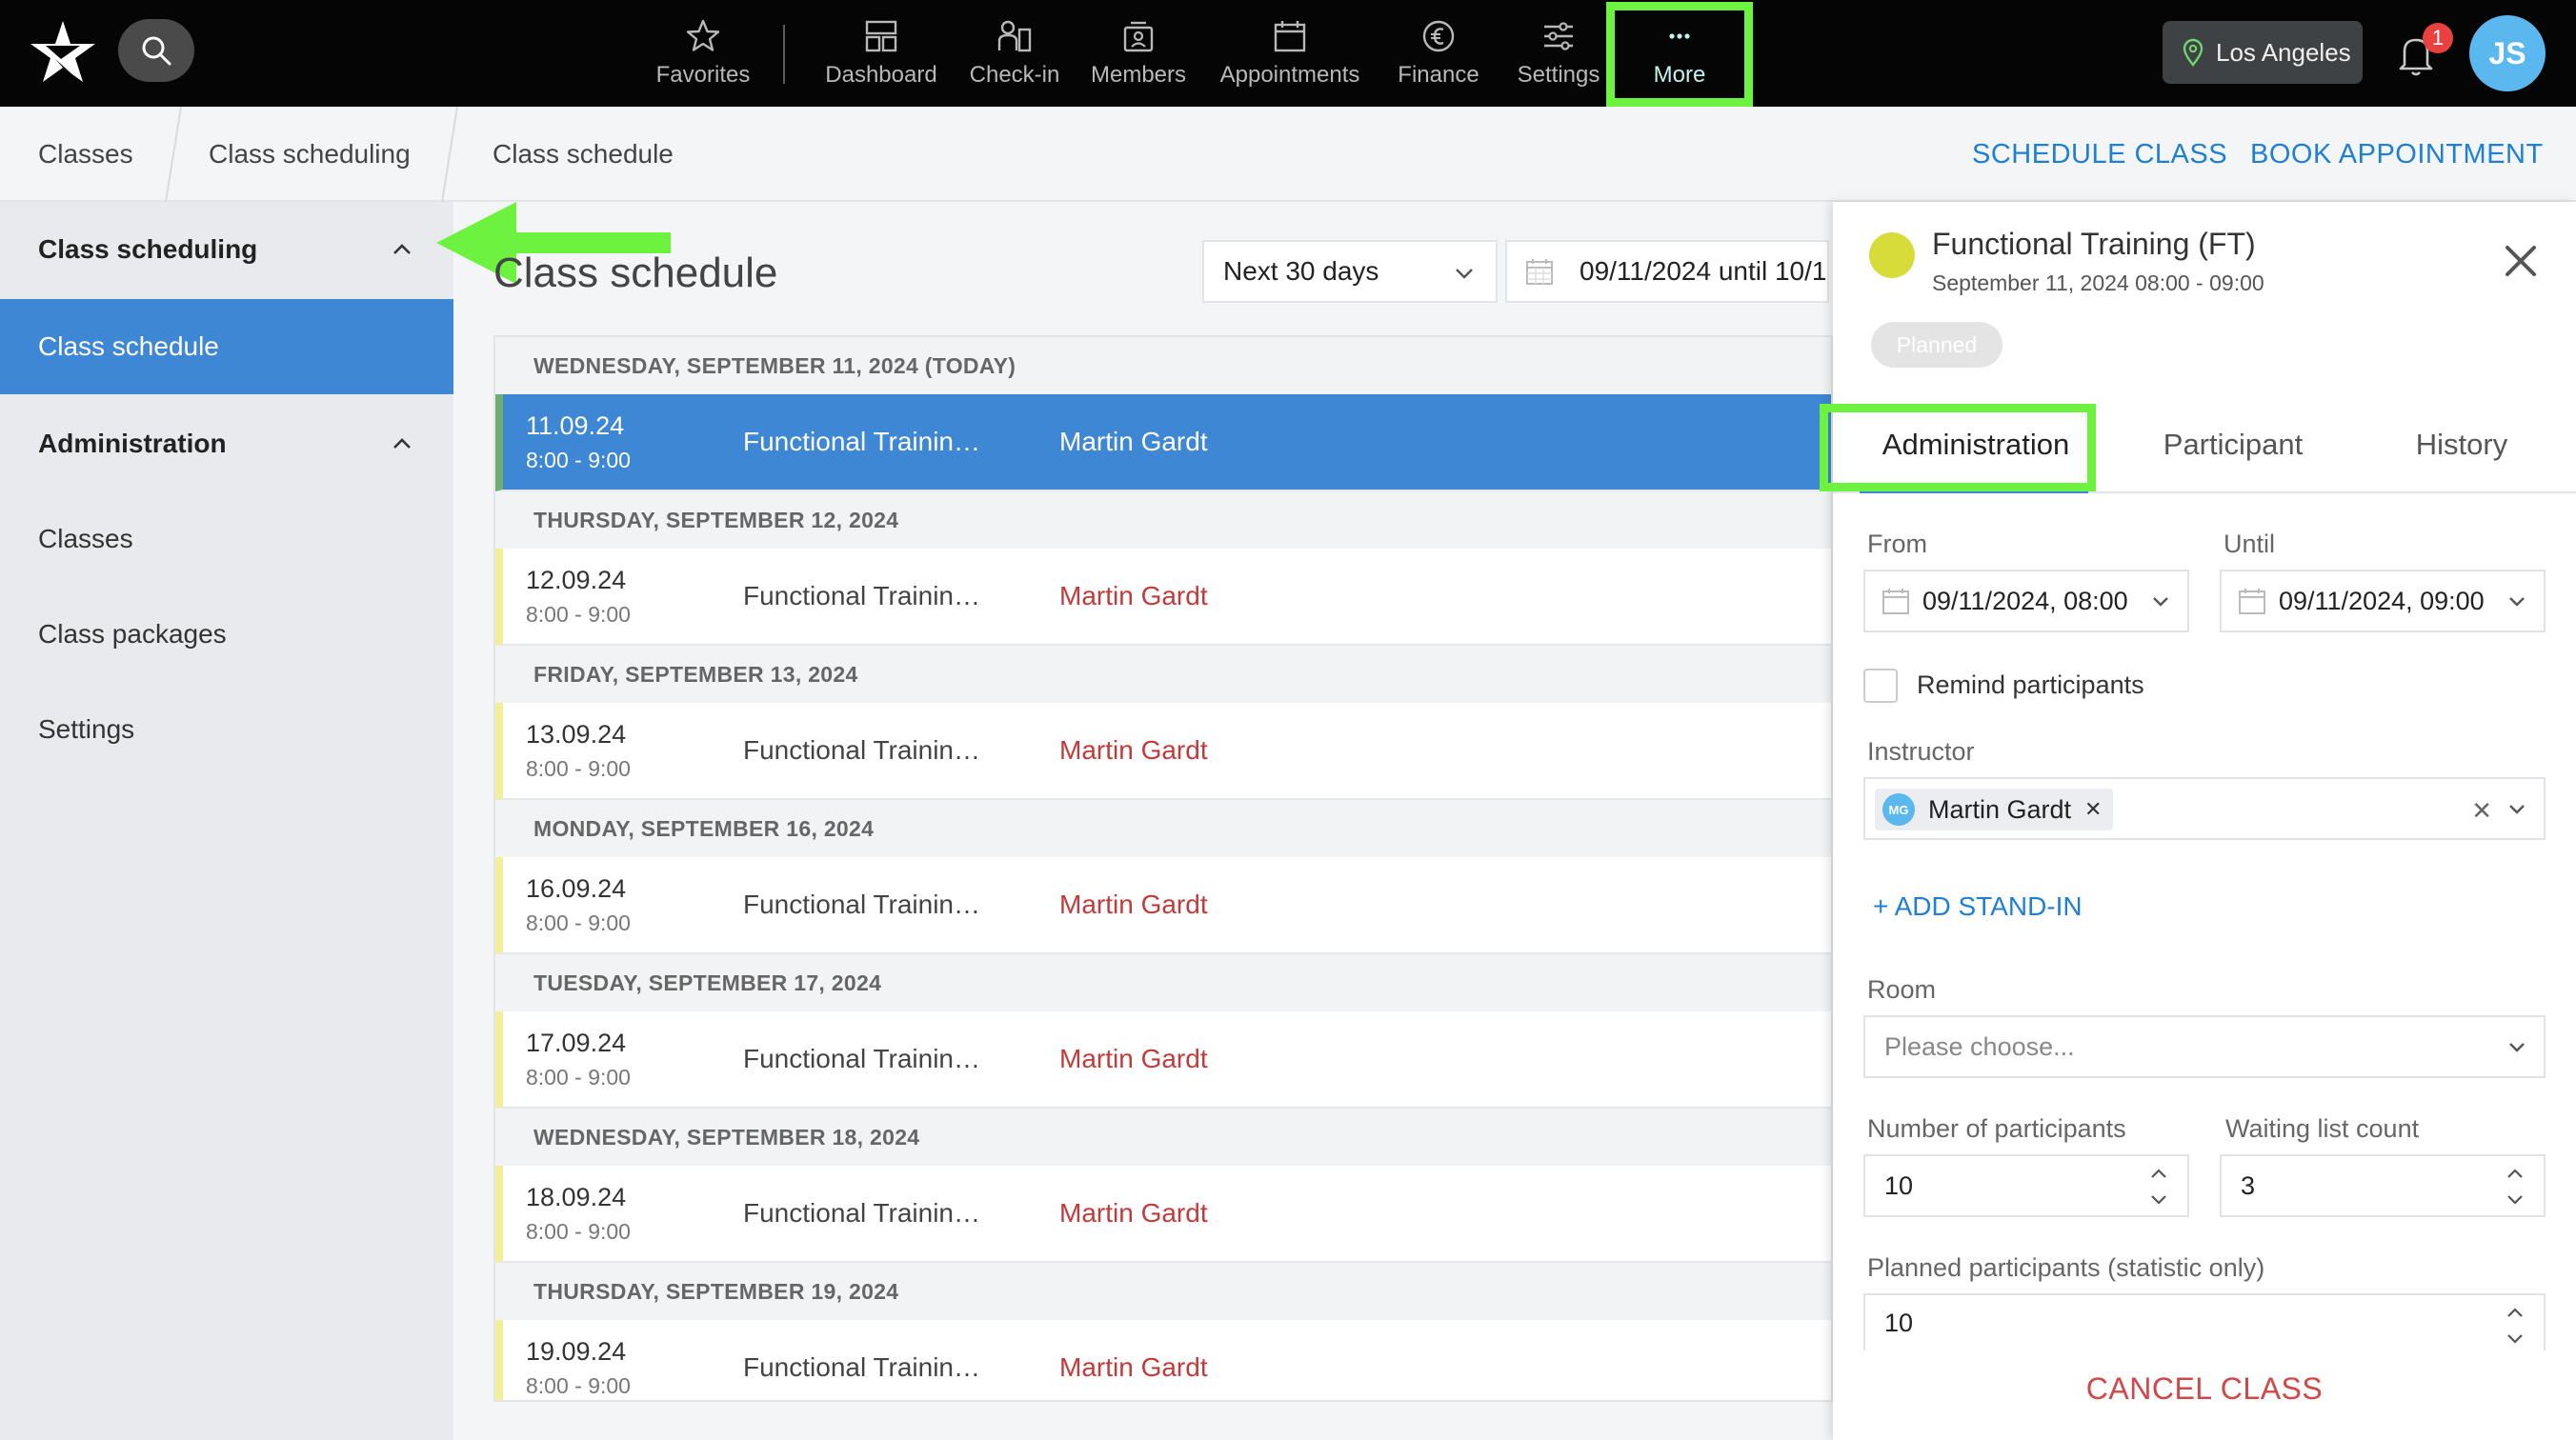 The height and width of the screenshot is (1440, 2576). Describe the element at coordinates (2026, 1185) in the screenshot. I see `participants-stepper: 10` at that location.